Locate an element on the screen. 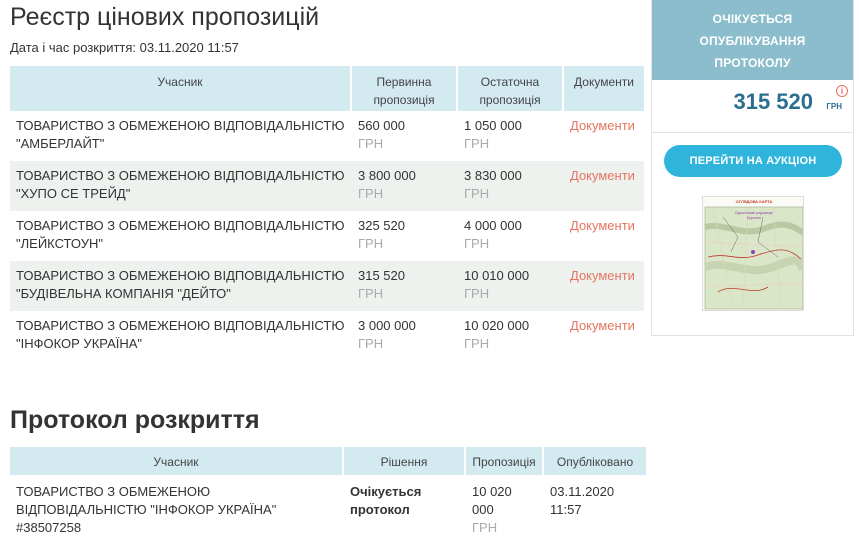  status-line-1: ОЧІКУЄТЬСЯ is located at coordinates (752, 19).